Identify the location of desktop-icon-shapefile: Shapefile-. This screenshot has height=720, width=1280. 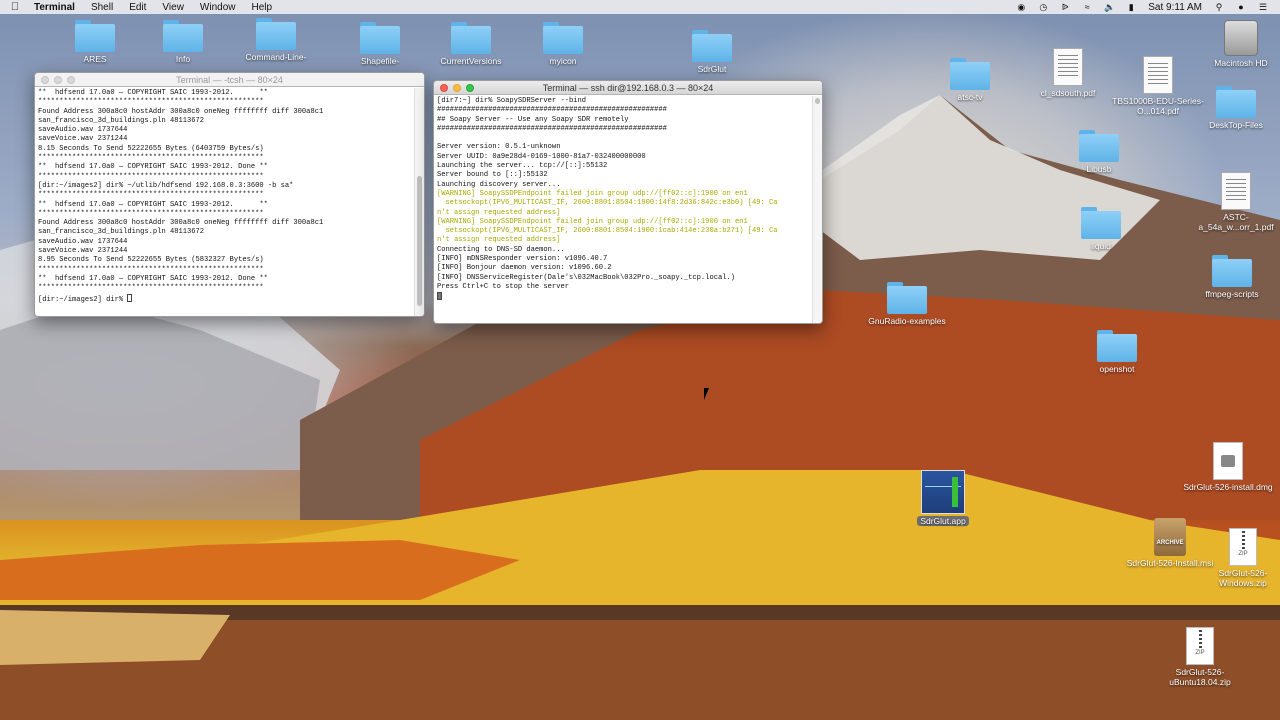
(380, 44).